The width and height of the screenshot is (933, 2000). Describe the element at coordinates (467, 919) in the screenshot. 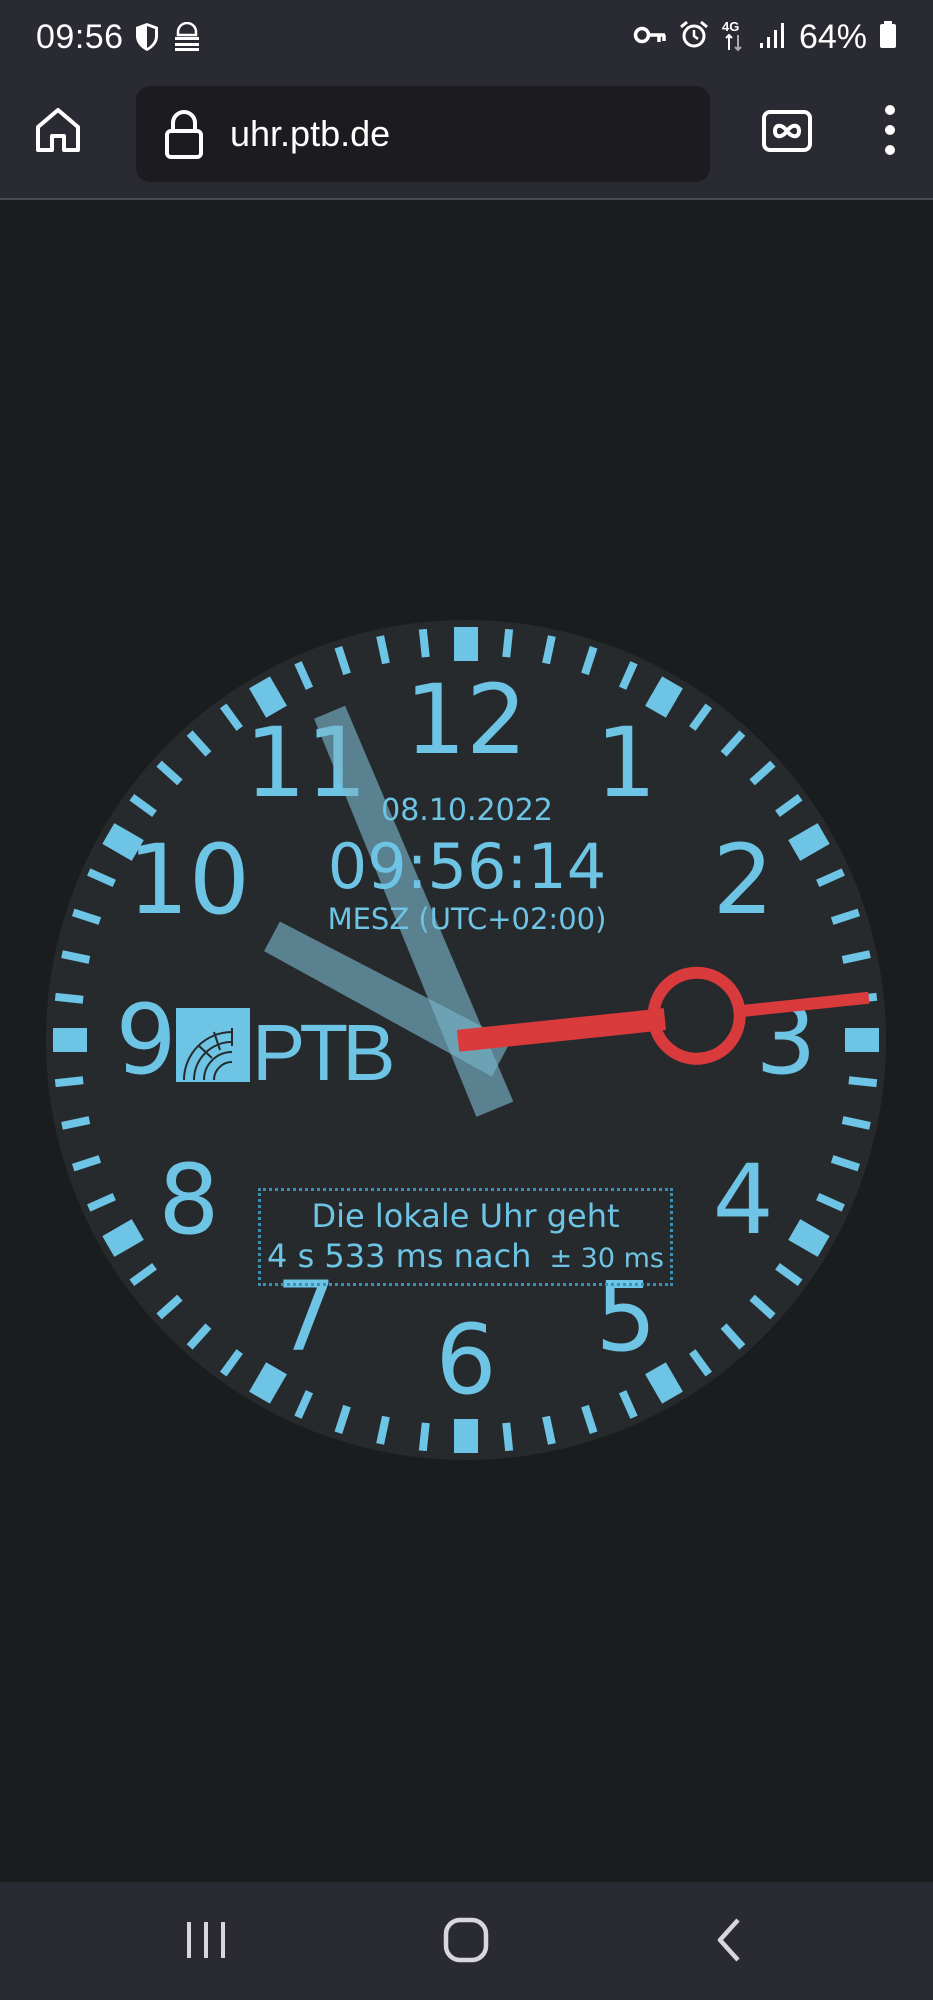

I see `clock-timezone: MESZ (UTC+02:00)` at that location.